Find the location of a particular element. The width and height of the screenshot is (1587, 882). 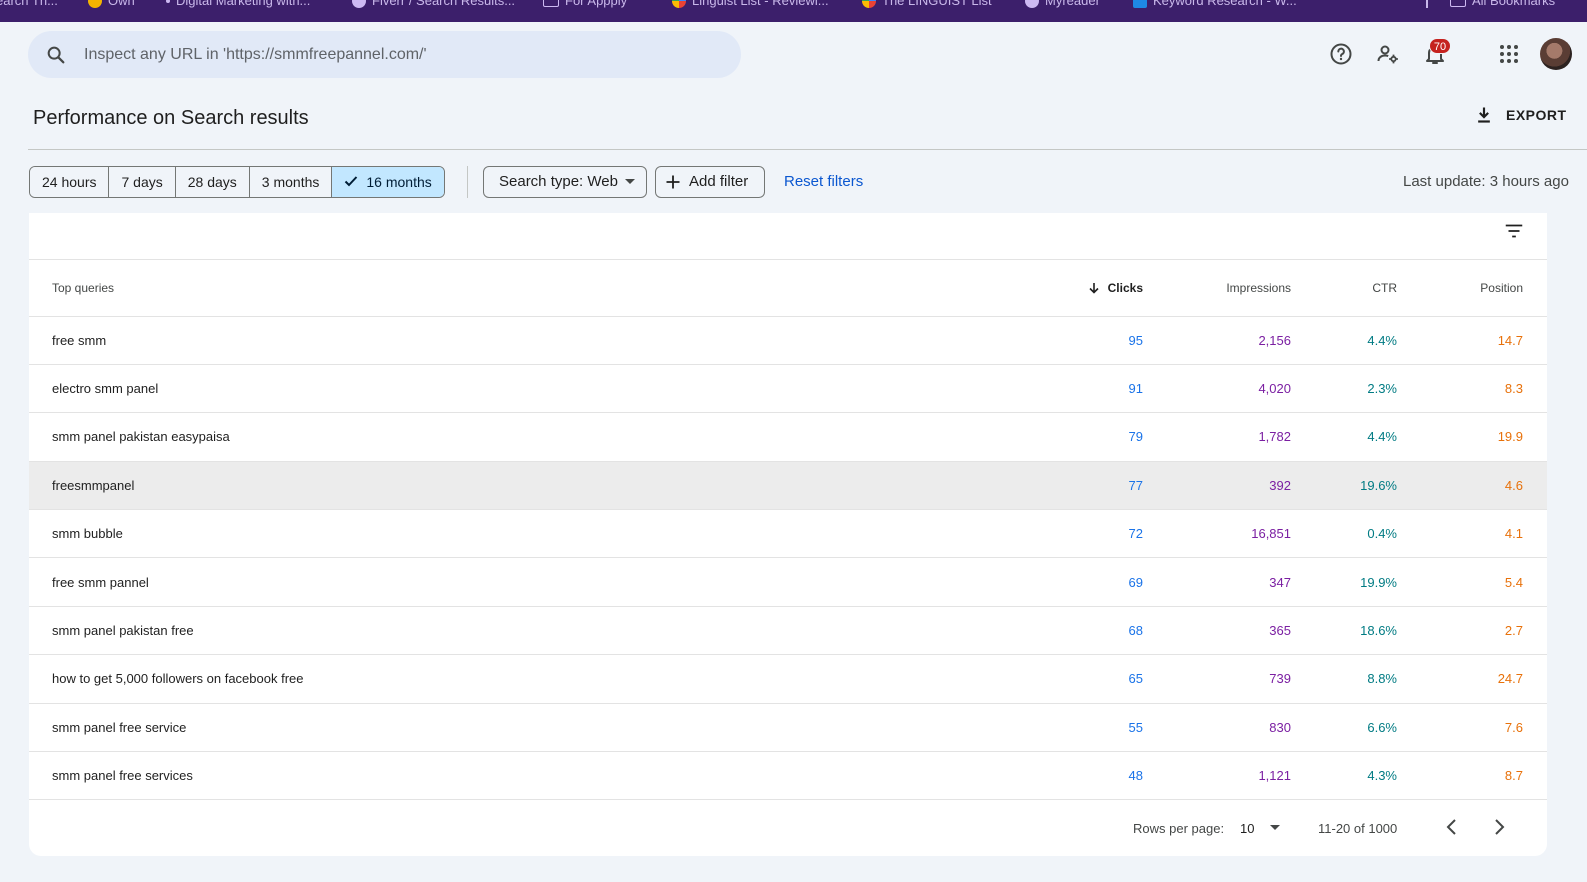

checkmark-icon is located at coordinates (351, 181).